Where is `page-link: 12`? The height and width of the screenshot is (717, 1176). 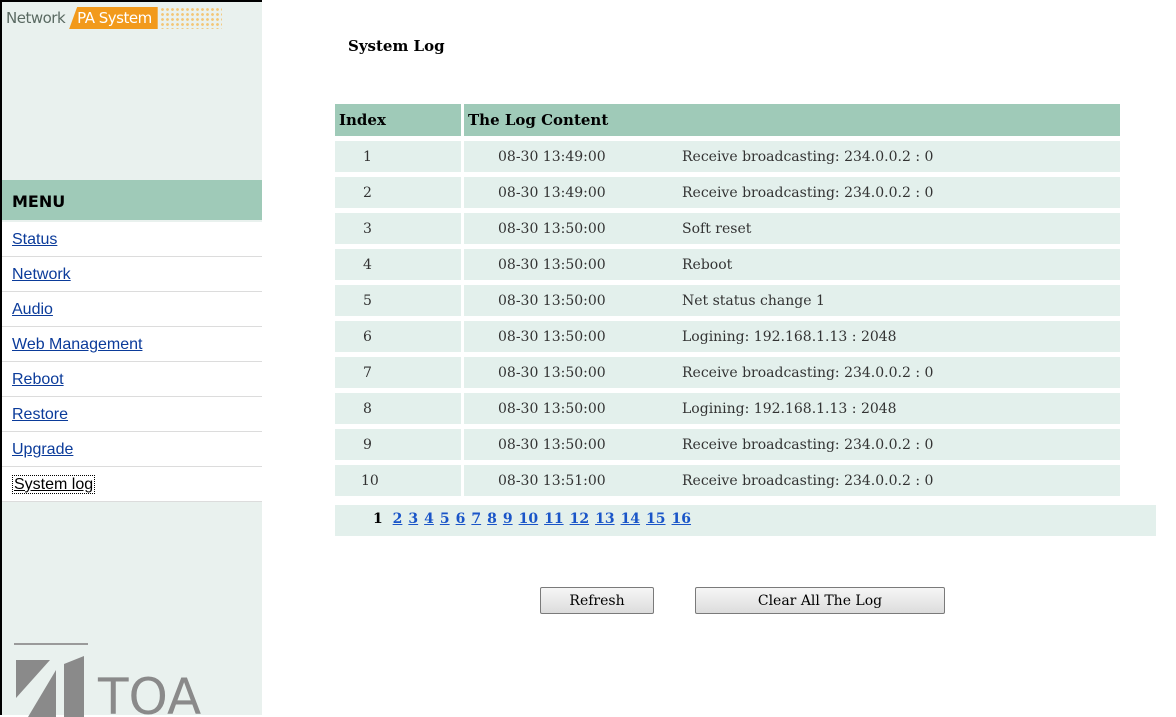 page-link: 12 is located at coordinates (579, 519).